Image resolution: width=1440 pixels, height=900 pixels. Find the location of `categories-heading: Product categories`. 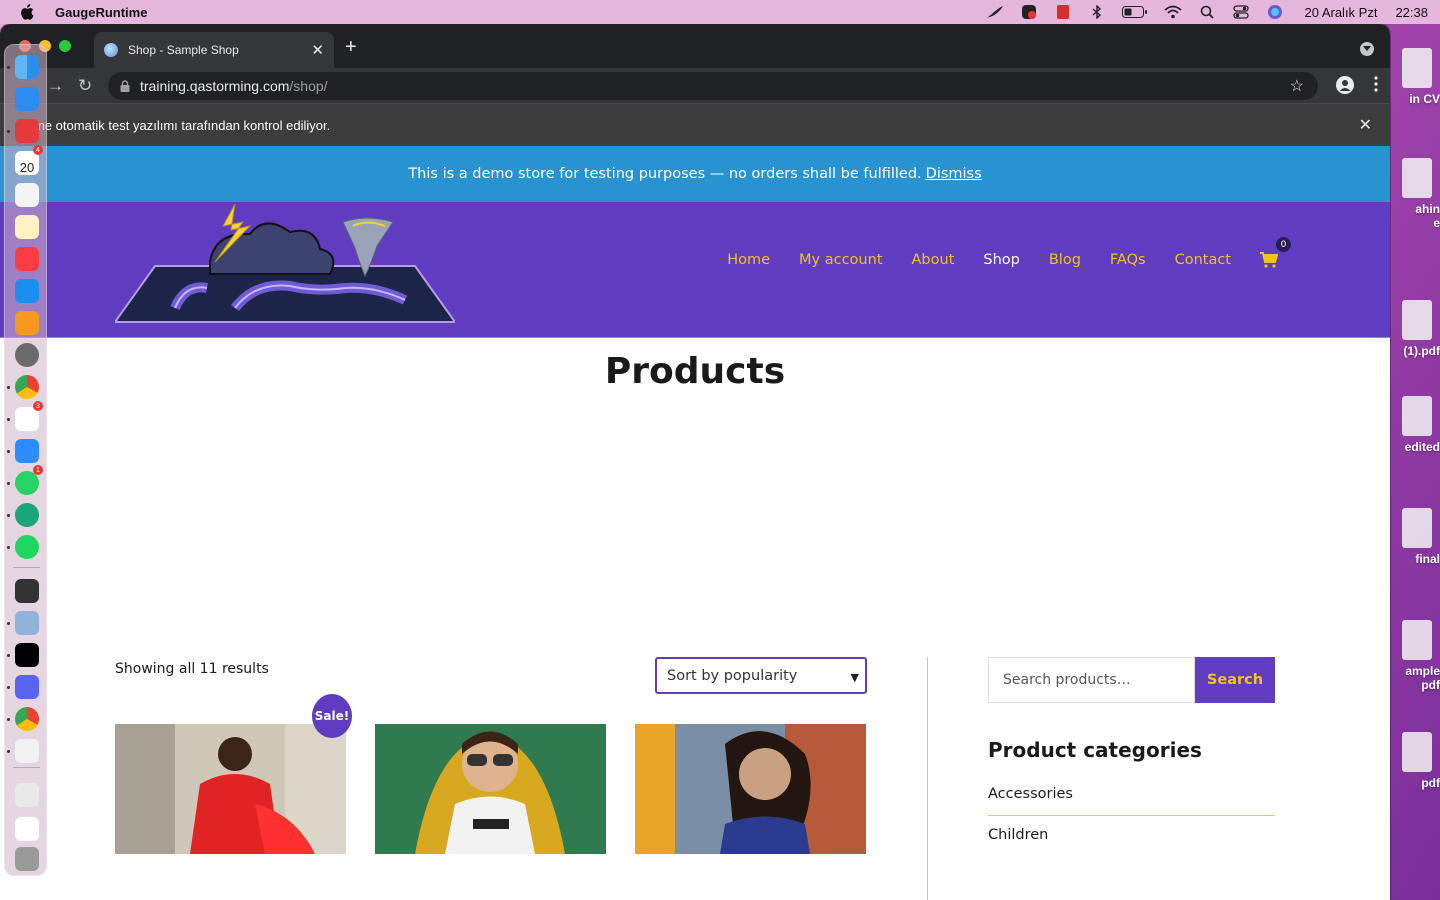

categories-heading: Product categories is located at coordinates (1095, 750).